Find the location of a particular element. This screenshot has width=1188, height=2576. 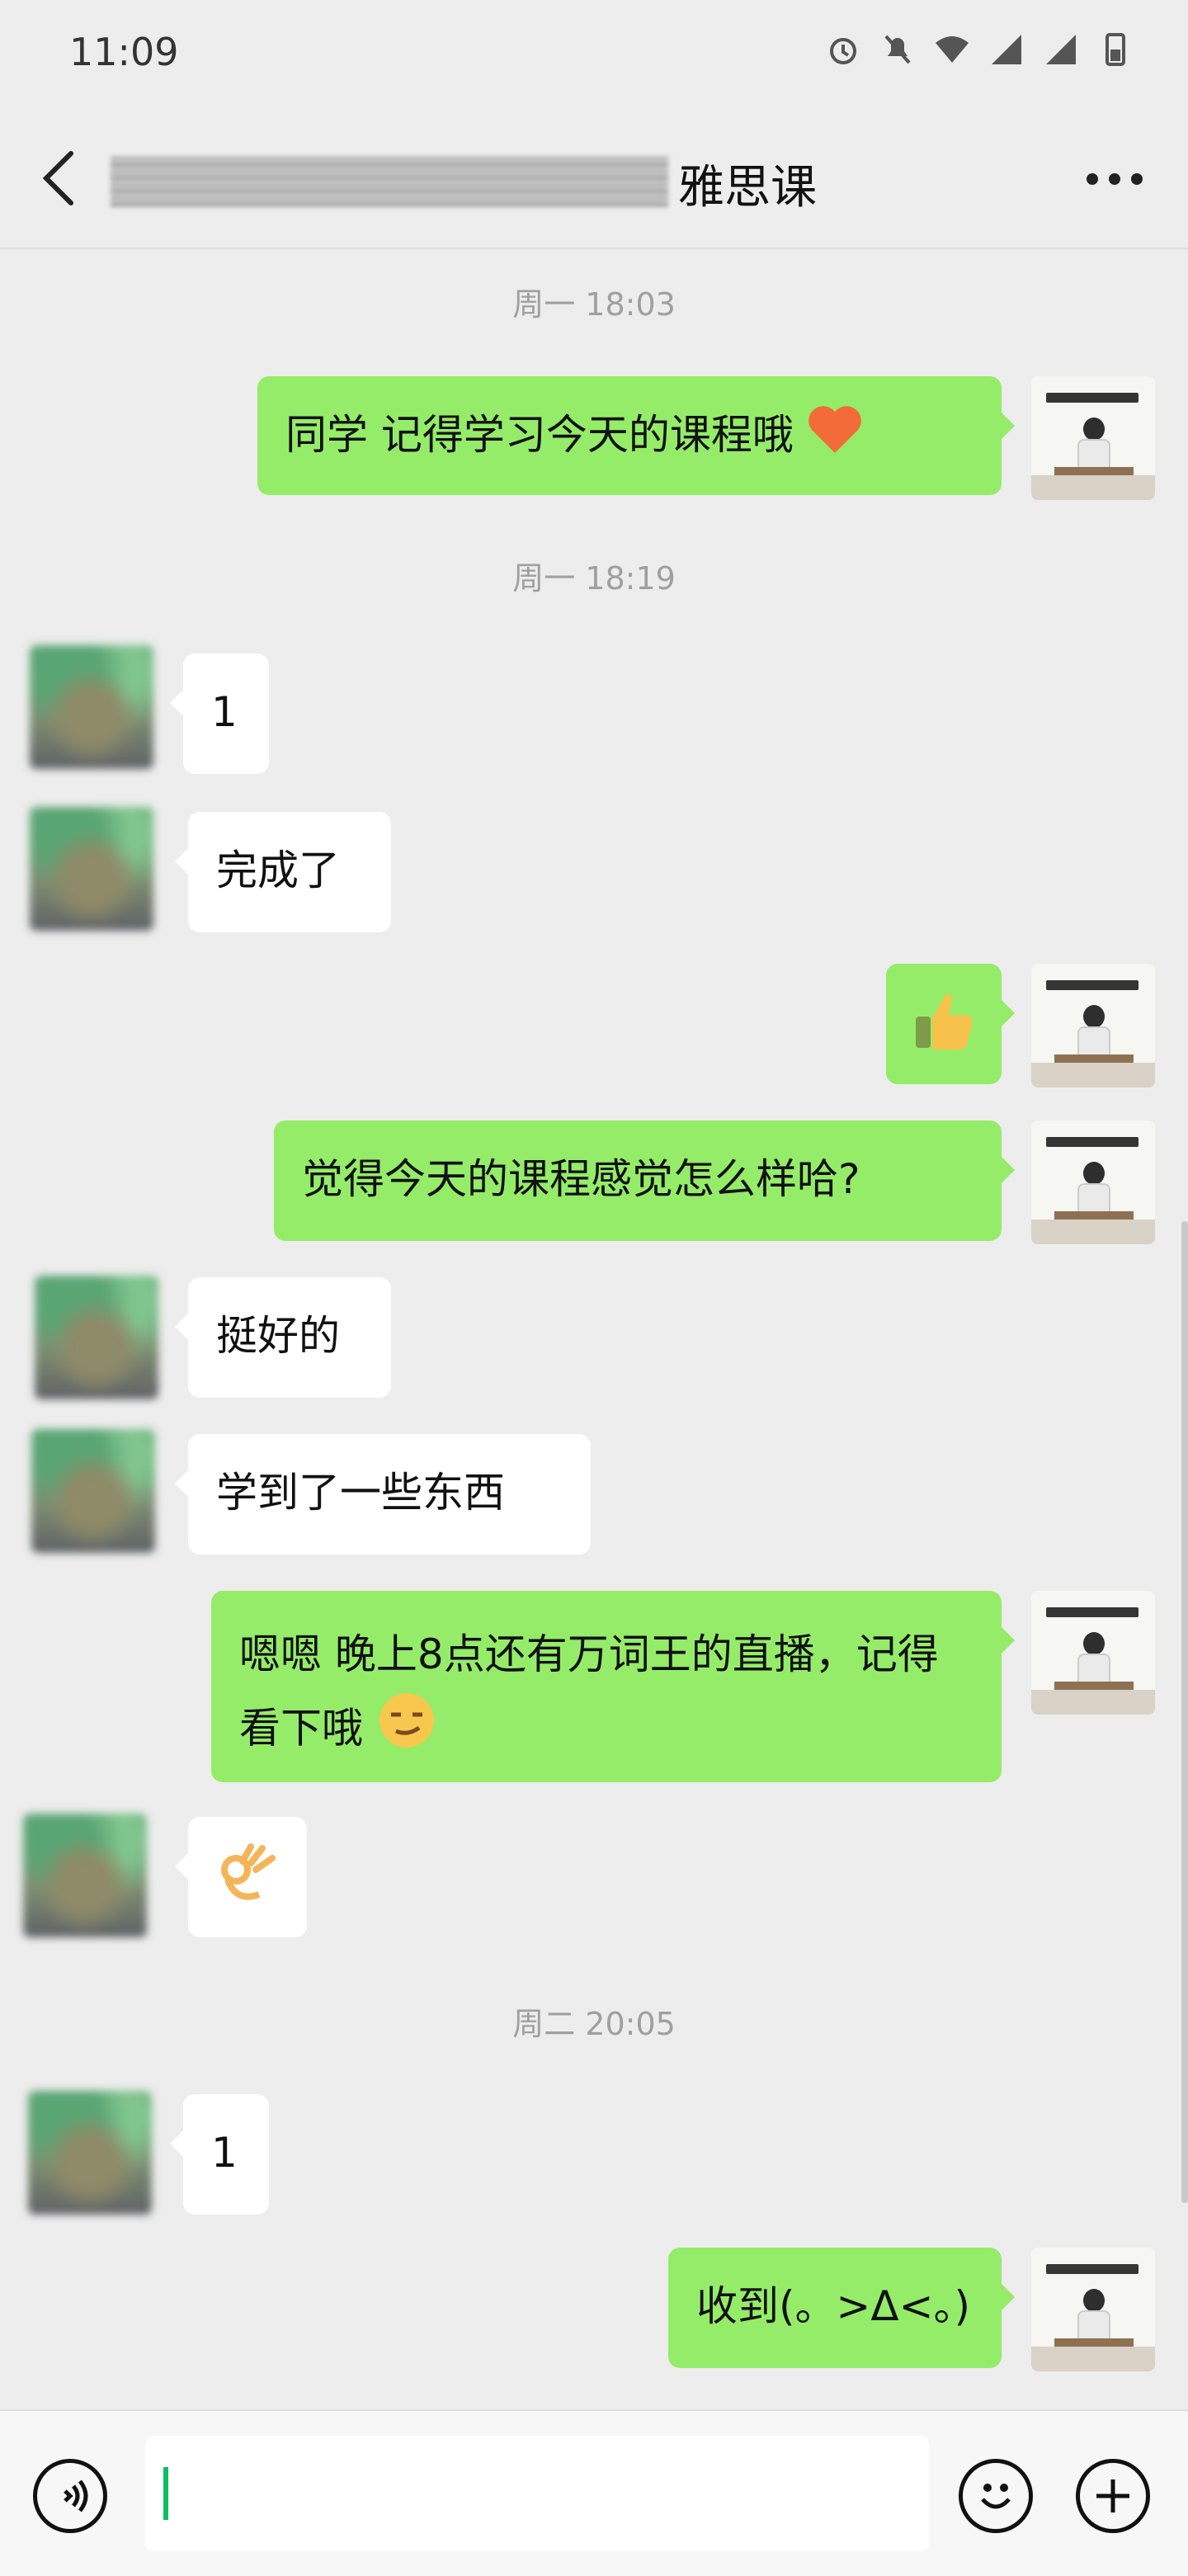

message-text: 收到(。>Δ<。) is located at coordinates (833, 2306).